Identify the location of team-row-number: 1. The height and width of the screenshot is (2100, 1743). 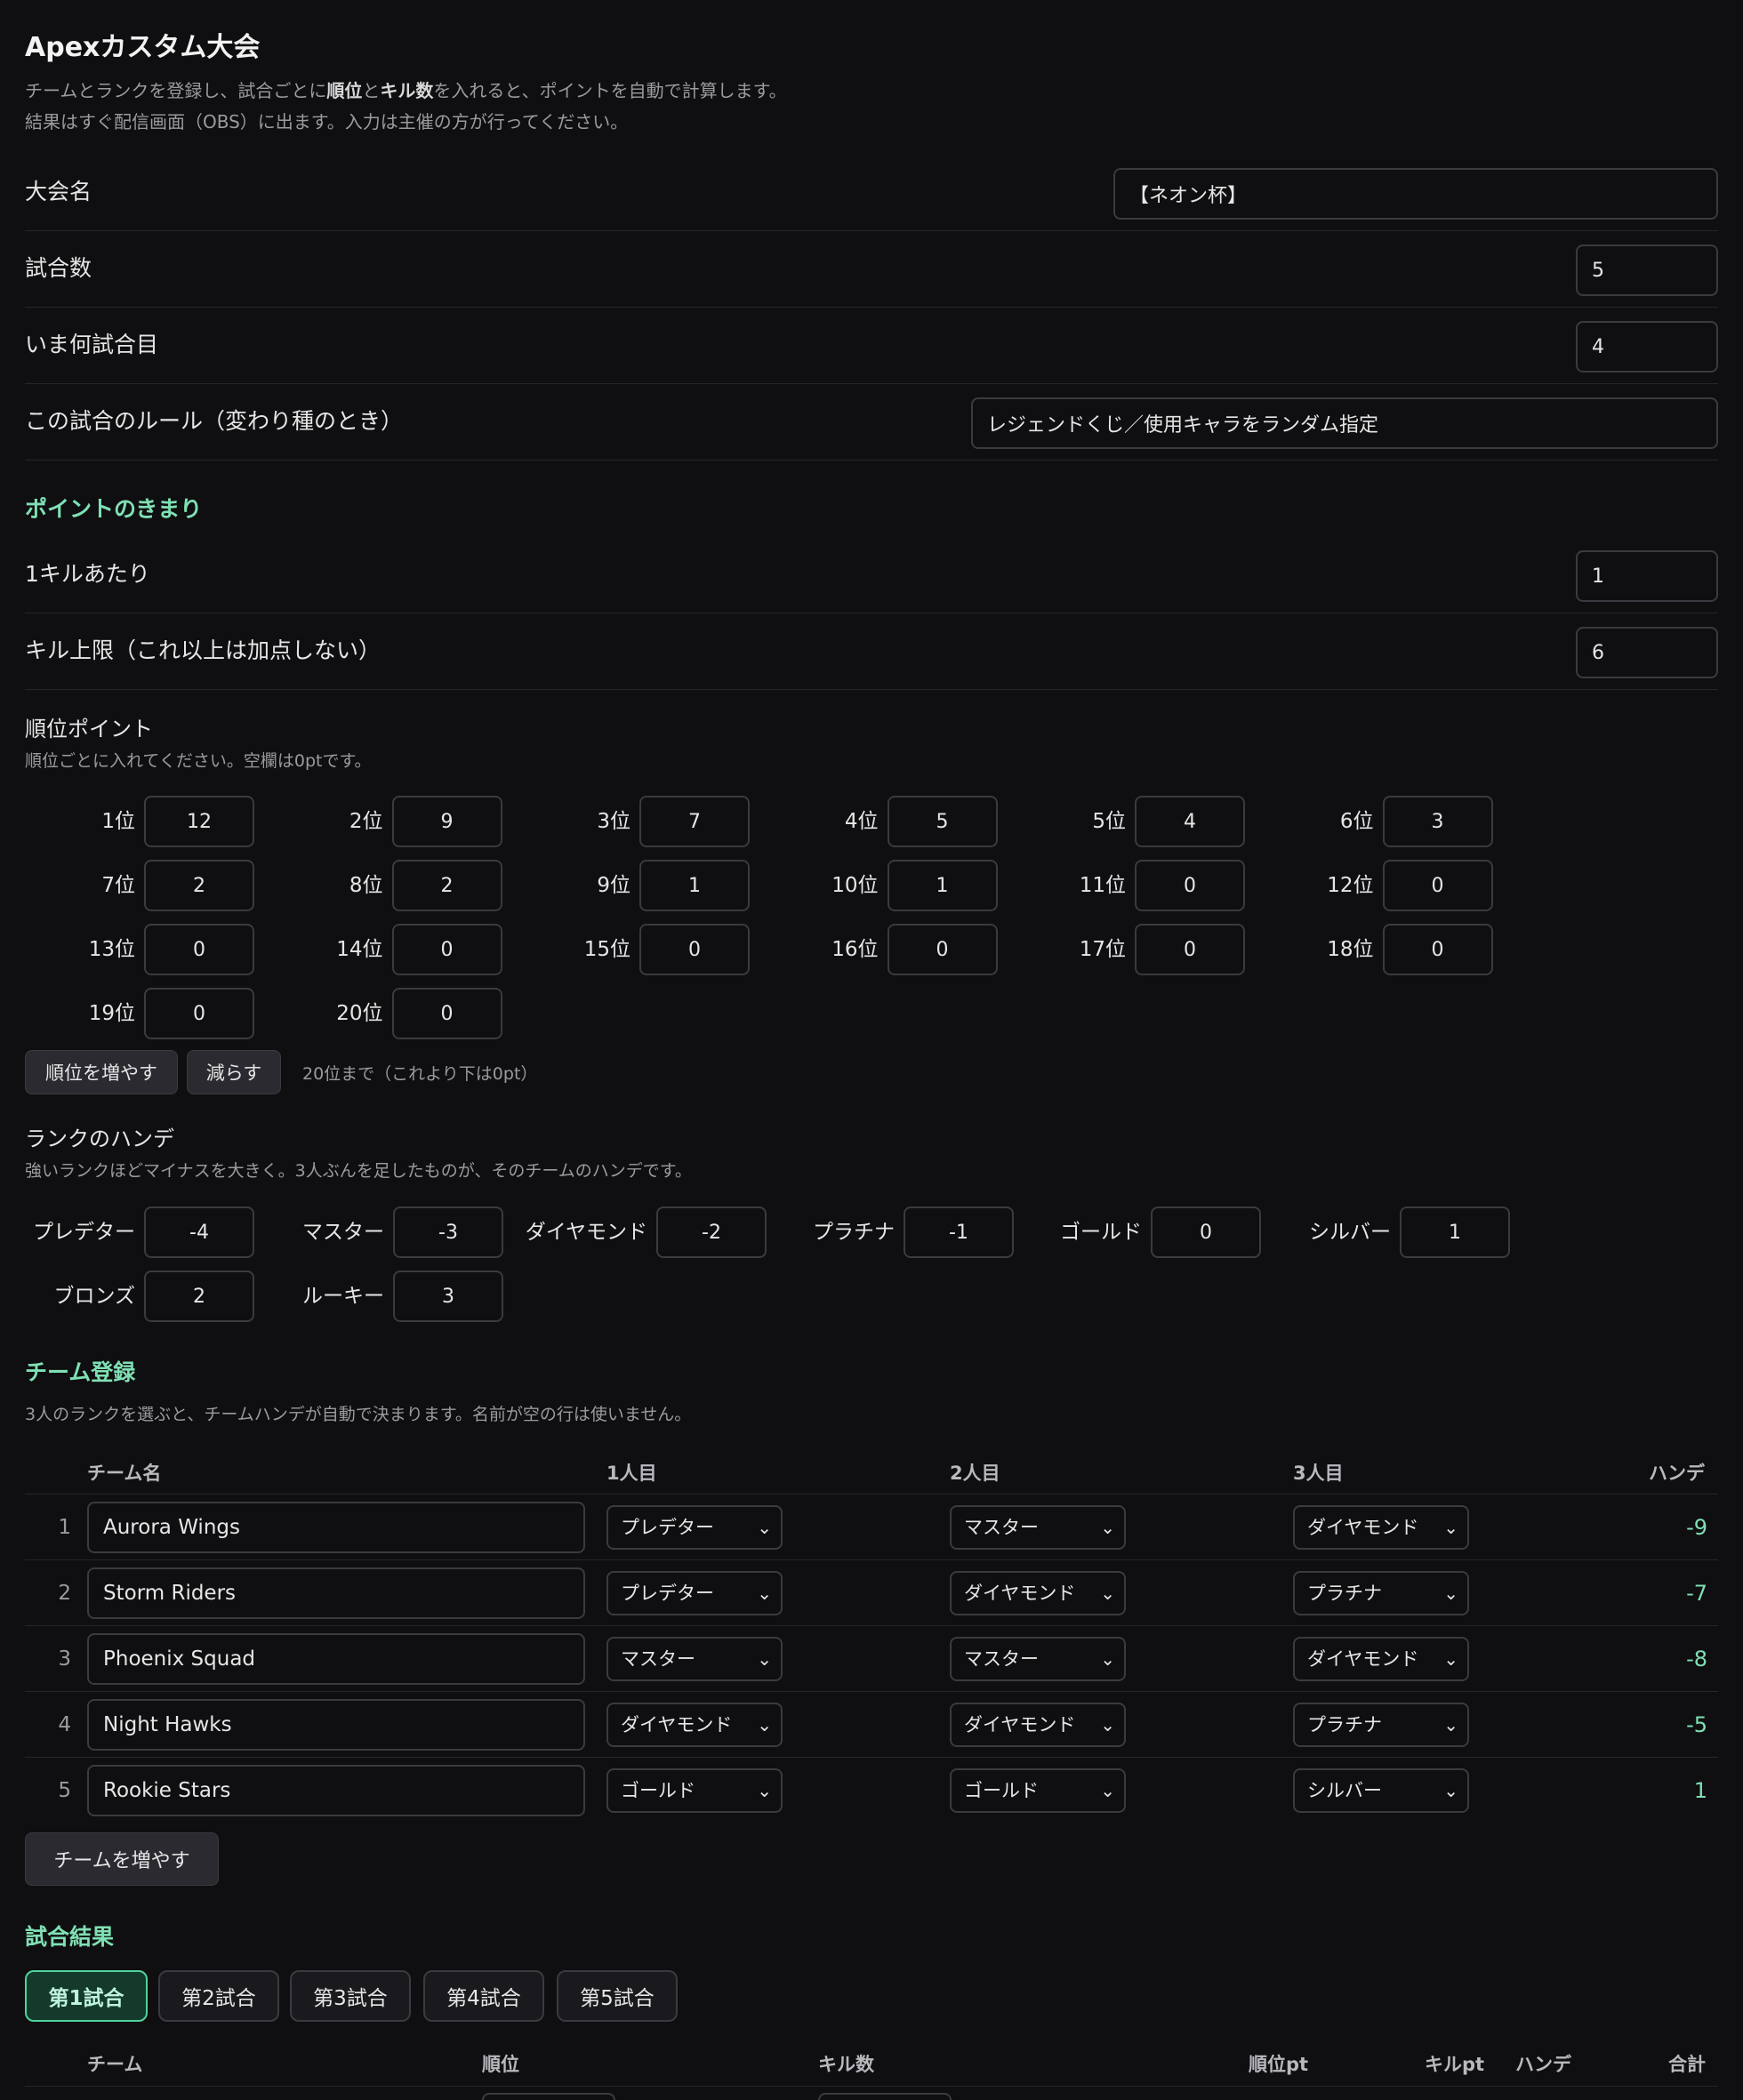
(64, 1527).